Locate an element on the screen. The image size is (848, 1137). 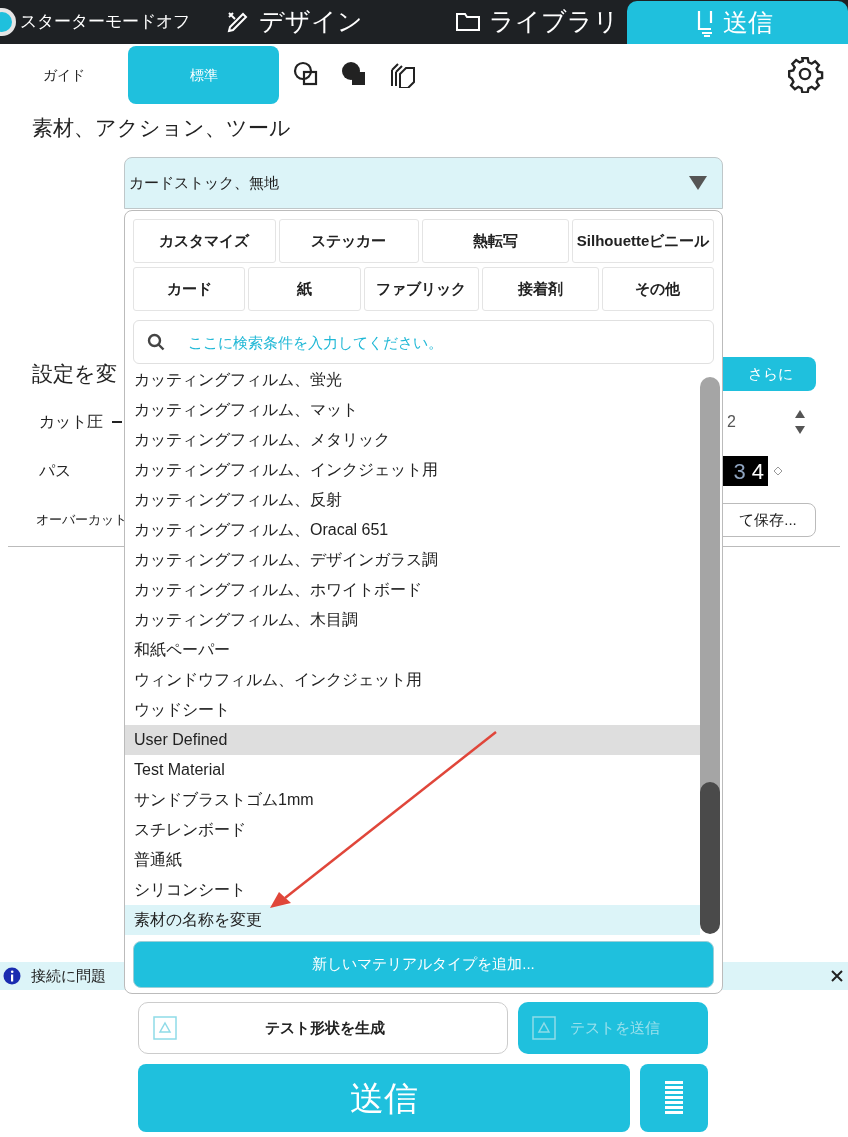
category-button: 紙 is located at coordinates (305, 289).